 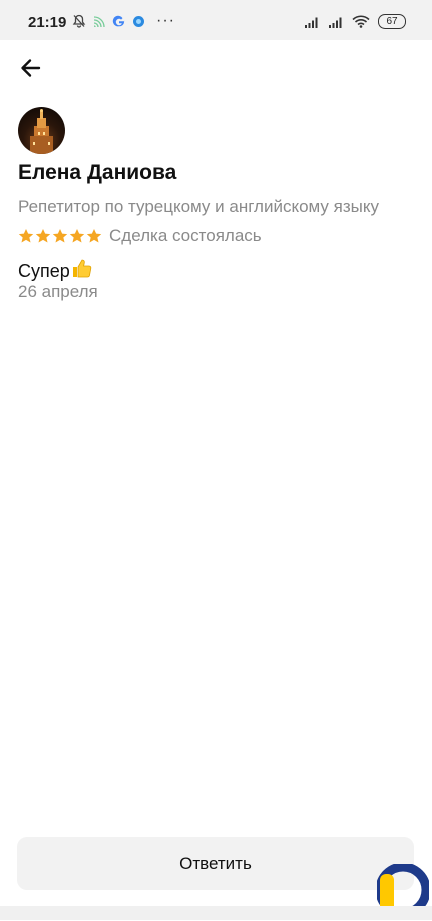 What do you see at coordinates (392, 21) in the screenshot?
I see `battery-indicator: 67` at bounding box center [392, 21].